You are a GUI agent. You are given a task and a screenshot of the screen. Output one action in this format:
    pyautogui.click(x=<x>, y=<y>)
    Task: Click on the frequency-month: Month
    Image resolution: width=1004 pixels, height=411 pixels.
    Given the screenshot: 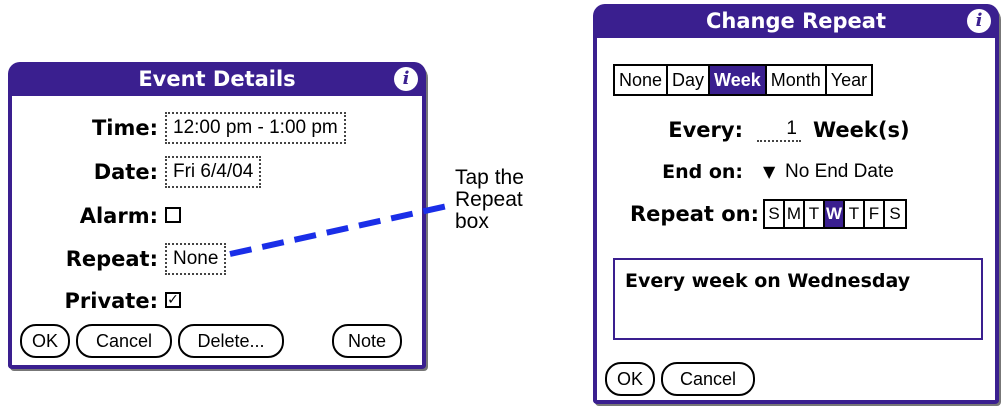 What is the action you would take?
    pyautogui.click(x=797, y=80)
    